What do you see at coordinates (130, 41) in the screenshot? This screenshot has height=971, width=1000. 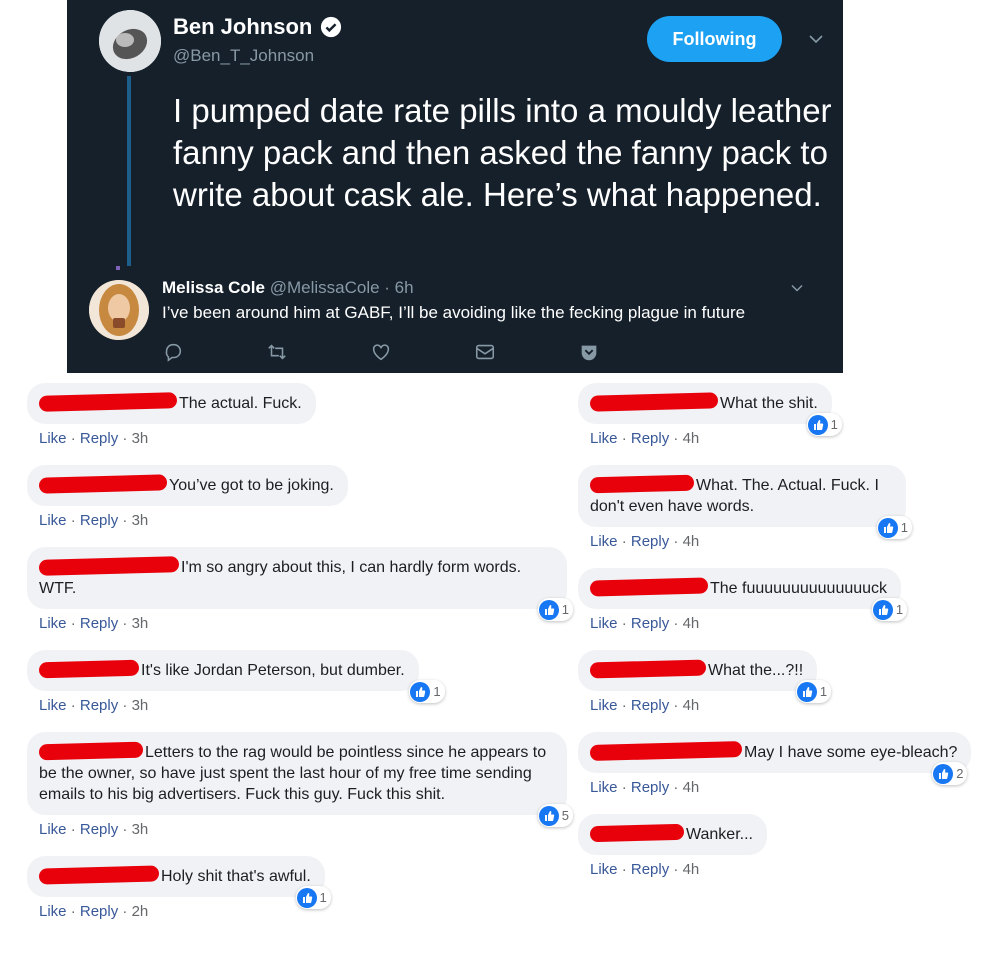 I see `author-avatar` at bounding box center [130, 41].